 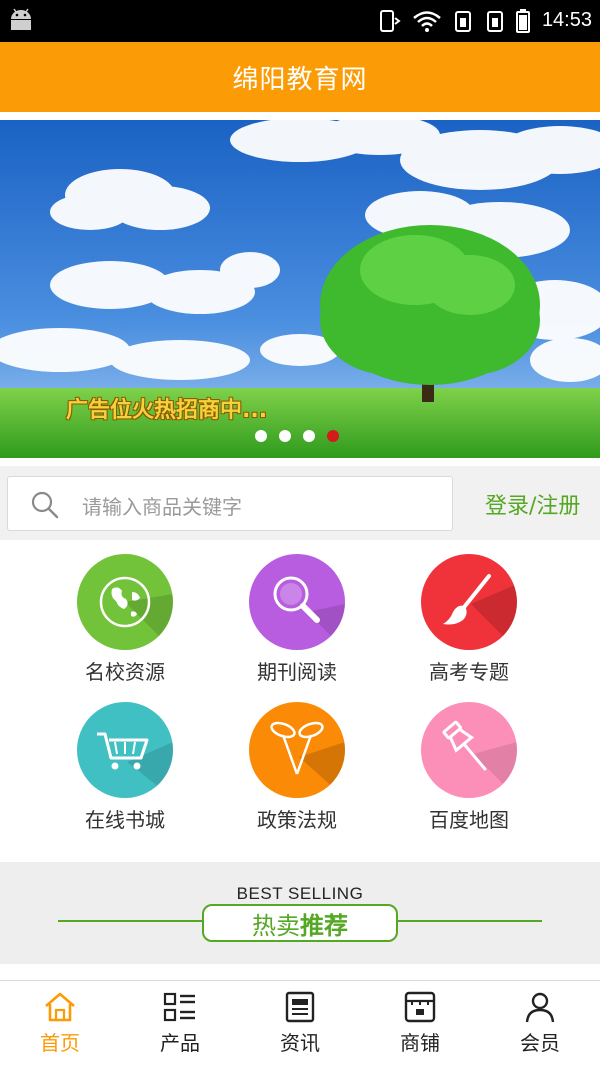 What do you see at coordinates (180, 1043) in the screenshot?
I see `nav-label: 产品` at bounding box center [180, 1043].